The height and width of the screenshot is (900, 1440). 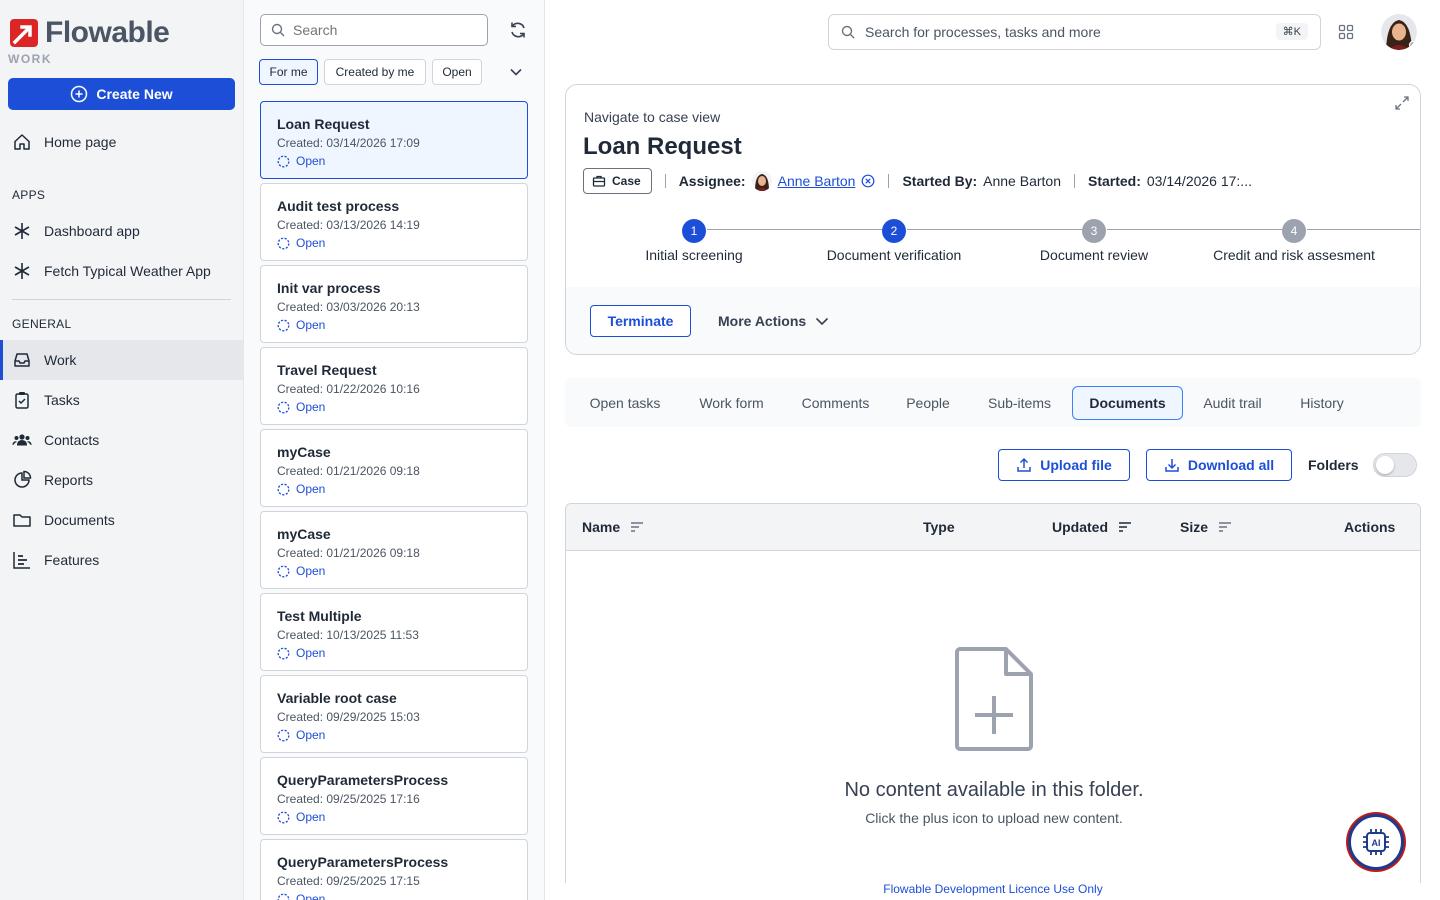 I want to click on sidebar-item-home: Home page, so click(x=121, y=142).